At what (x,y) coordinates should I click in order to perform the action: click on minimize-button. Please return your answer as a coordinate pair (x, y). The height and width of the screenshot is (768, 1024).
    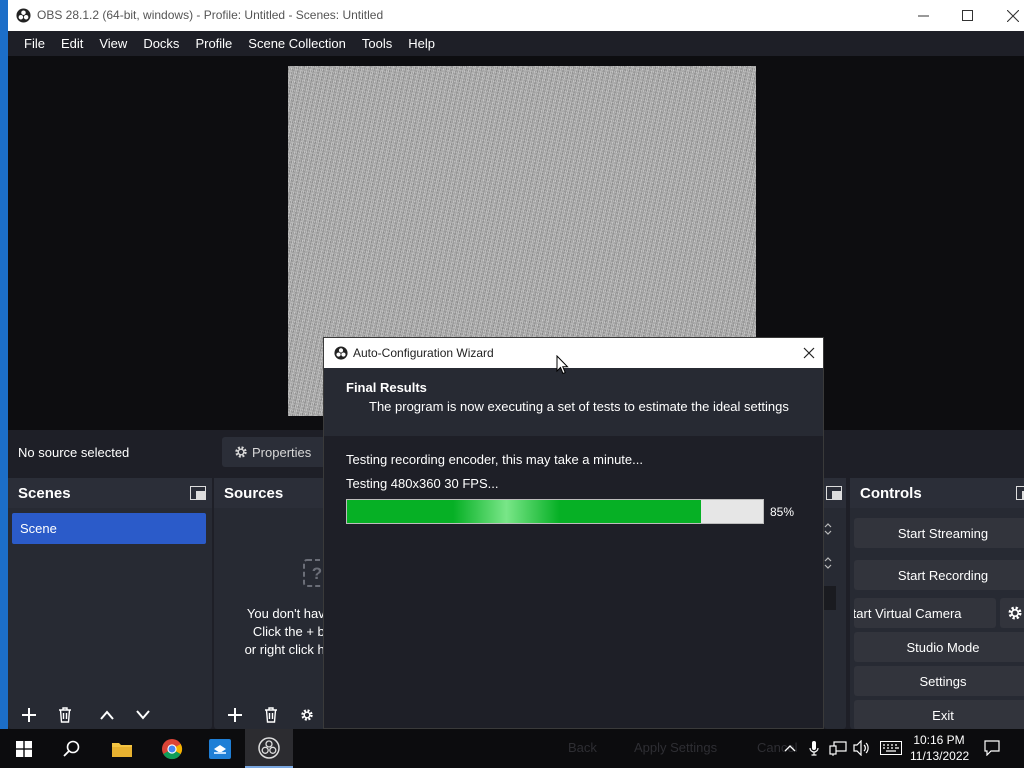
    Looking at the image, I should click on (923, 15).